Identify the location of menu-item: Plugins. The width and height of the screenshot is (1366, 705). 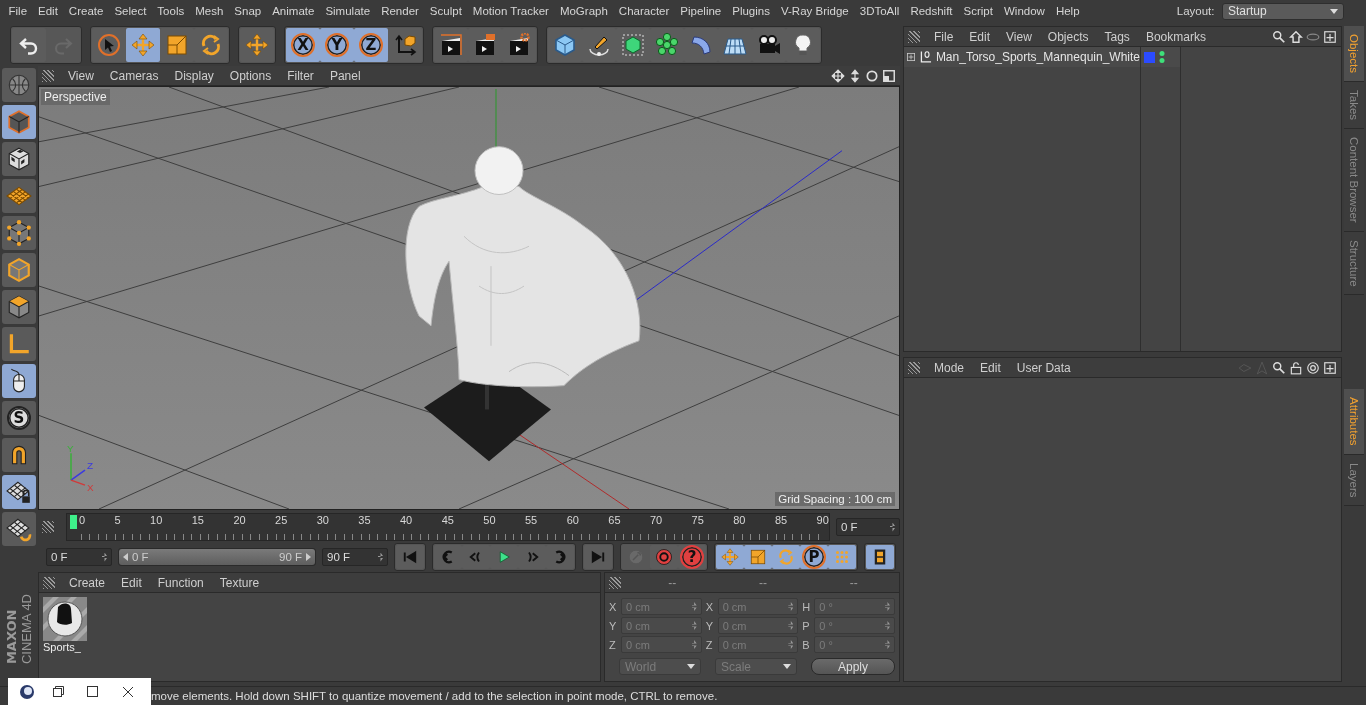
(751, 11).